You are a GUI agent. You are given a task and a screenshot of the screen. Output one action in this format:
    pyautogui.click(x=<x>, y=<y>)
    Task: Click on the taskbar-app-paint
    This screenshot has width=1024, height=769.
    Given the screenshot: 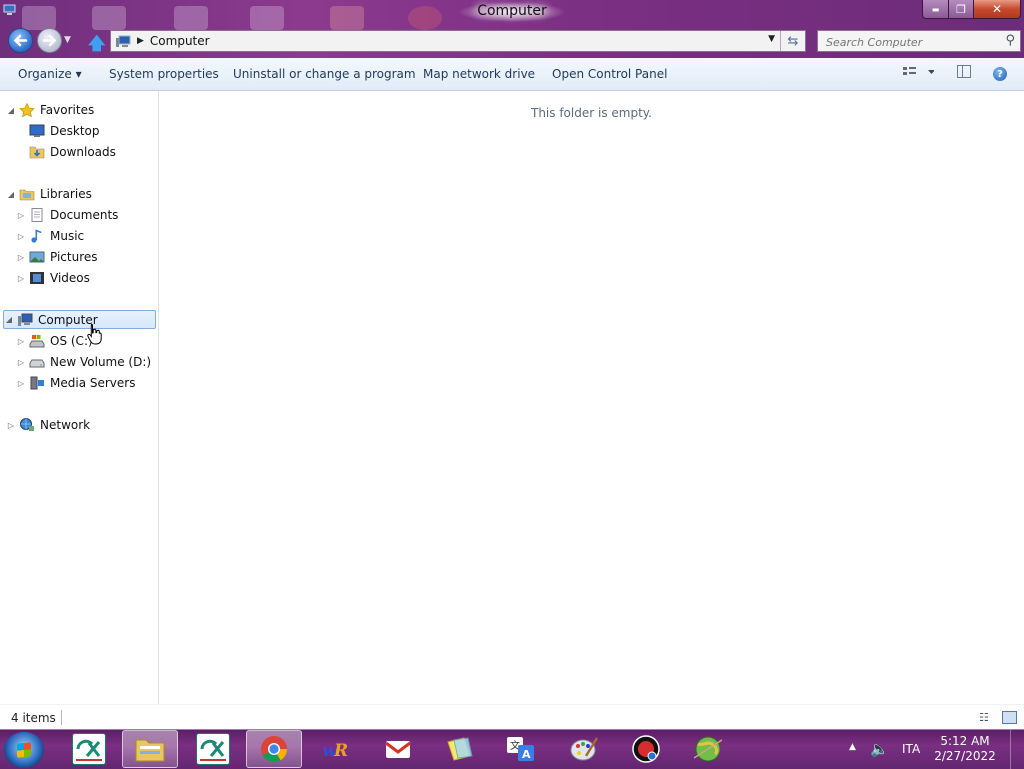 What is the action you would take?
    pyautogui.click(x=584, y=749)
    